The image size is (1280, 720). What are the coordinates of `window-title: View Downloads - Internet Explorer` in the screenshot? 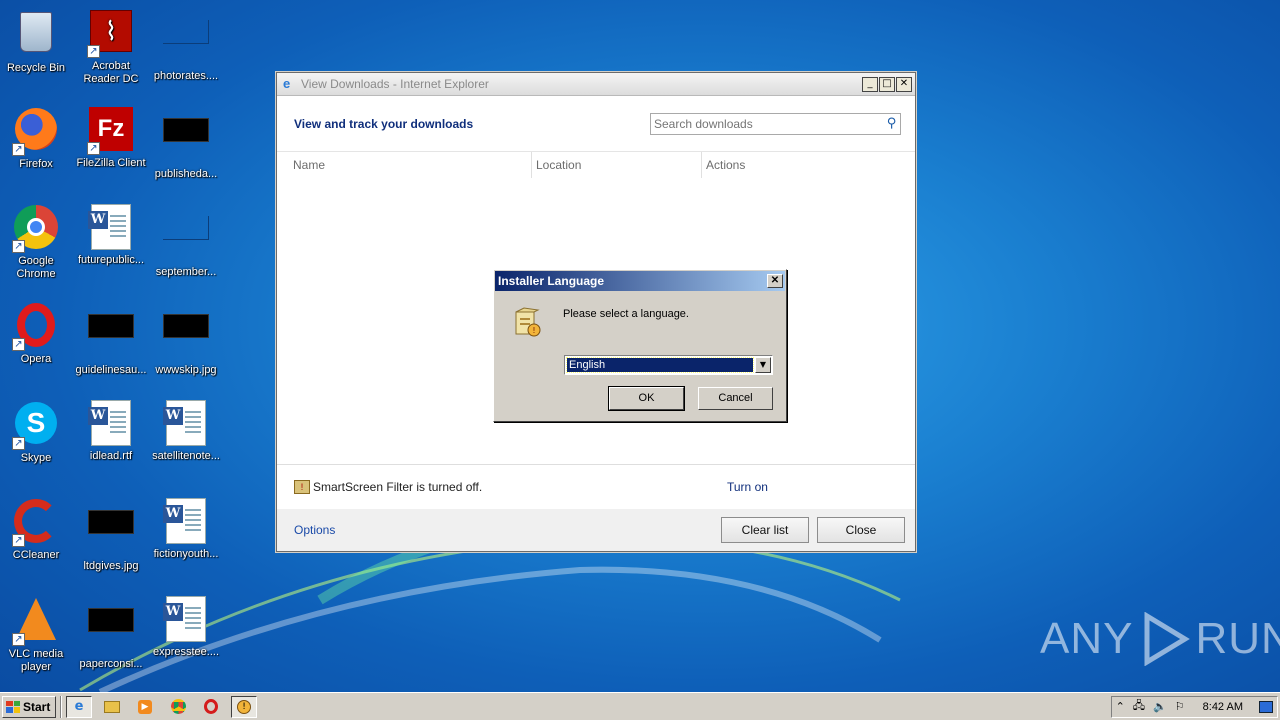 It's located at (395, 84).